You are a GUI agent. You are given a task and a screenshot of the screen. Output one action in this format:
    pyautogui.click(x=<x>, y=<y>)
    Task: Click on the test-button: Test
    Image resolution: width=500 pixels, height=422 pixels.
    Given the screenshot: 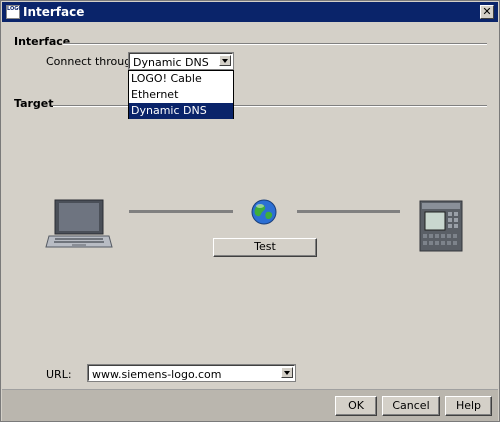 What is the action you would take?
    pyautogui.click(x=265, y=247)
    